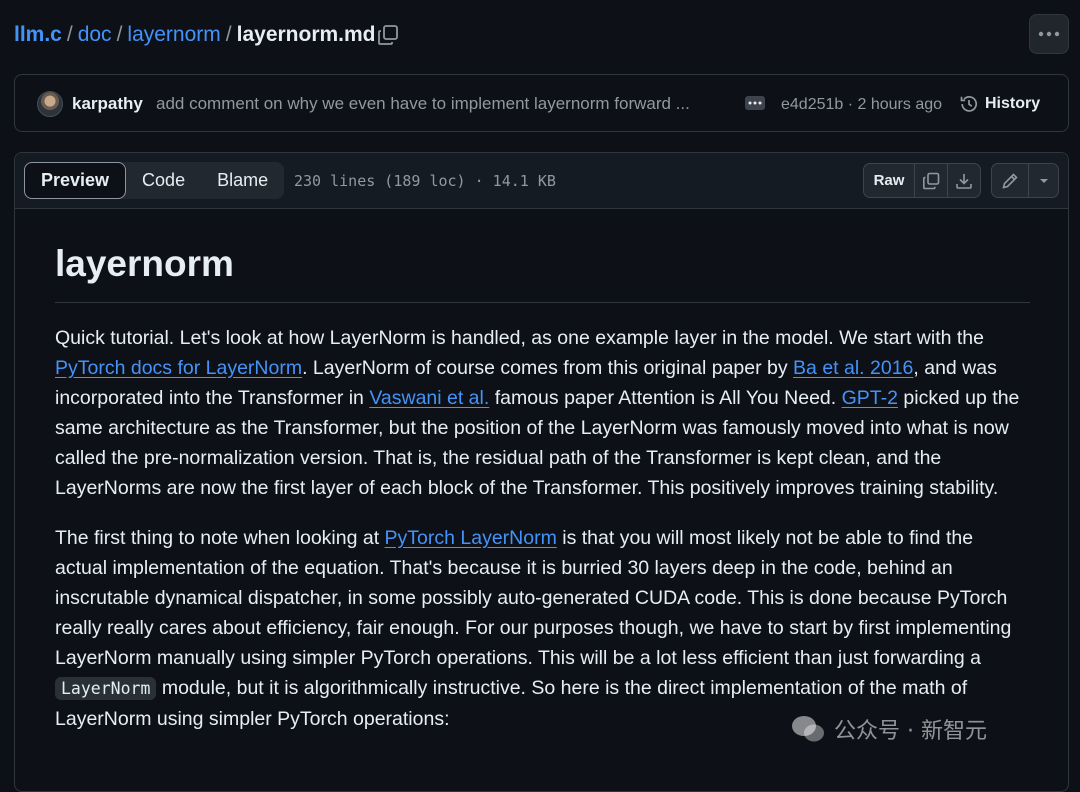 This screenshot has width=1080, height=792. Describe the element at coordinates (429, 398) in the screenshot. I see `markdown-link: Vaswani et al.` at that location.